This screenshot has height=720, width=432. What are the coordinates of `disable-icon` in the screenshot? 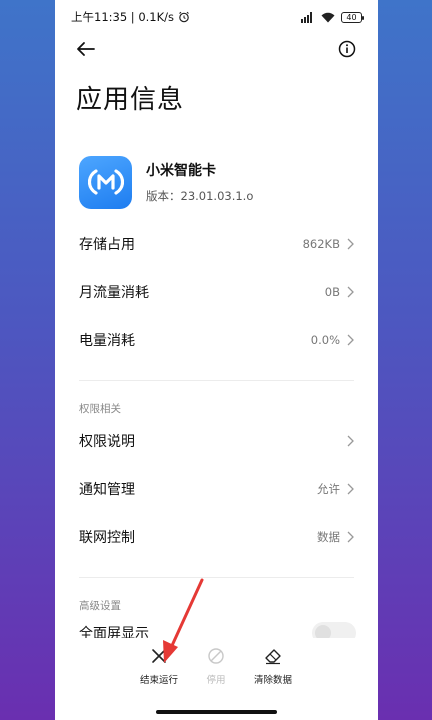 It's located at (216, 656).